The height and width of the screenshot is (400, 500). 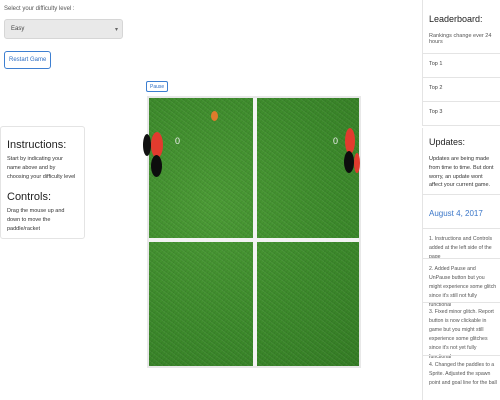 What do you see at coordinates (28, 60) in the screenshot?
I see `restart-button: Restart Game` at bounding box center [28, 60].